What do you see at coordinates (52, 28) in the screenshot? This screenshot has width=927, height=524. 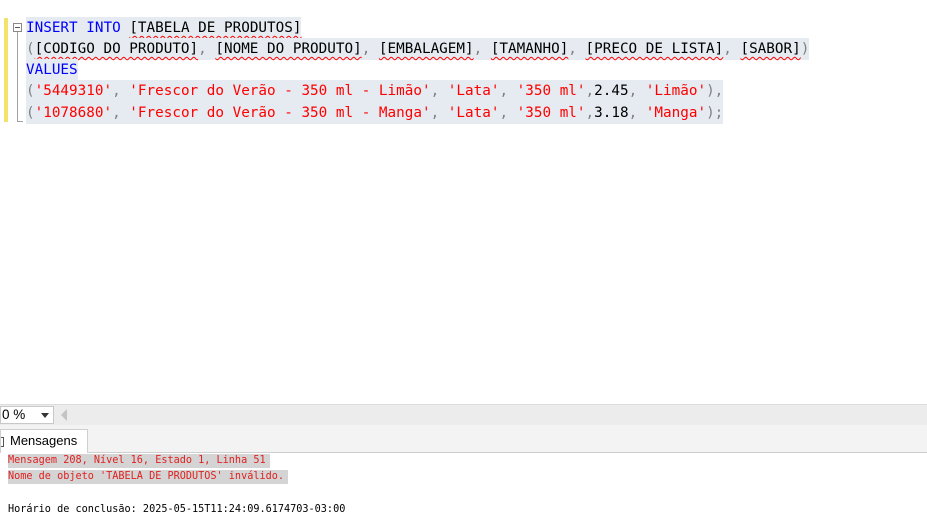 I see `code-token: INSERT` at bounding box center [52, 28].